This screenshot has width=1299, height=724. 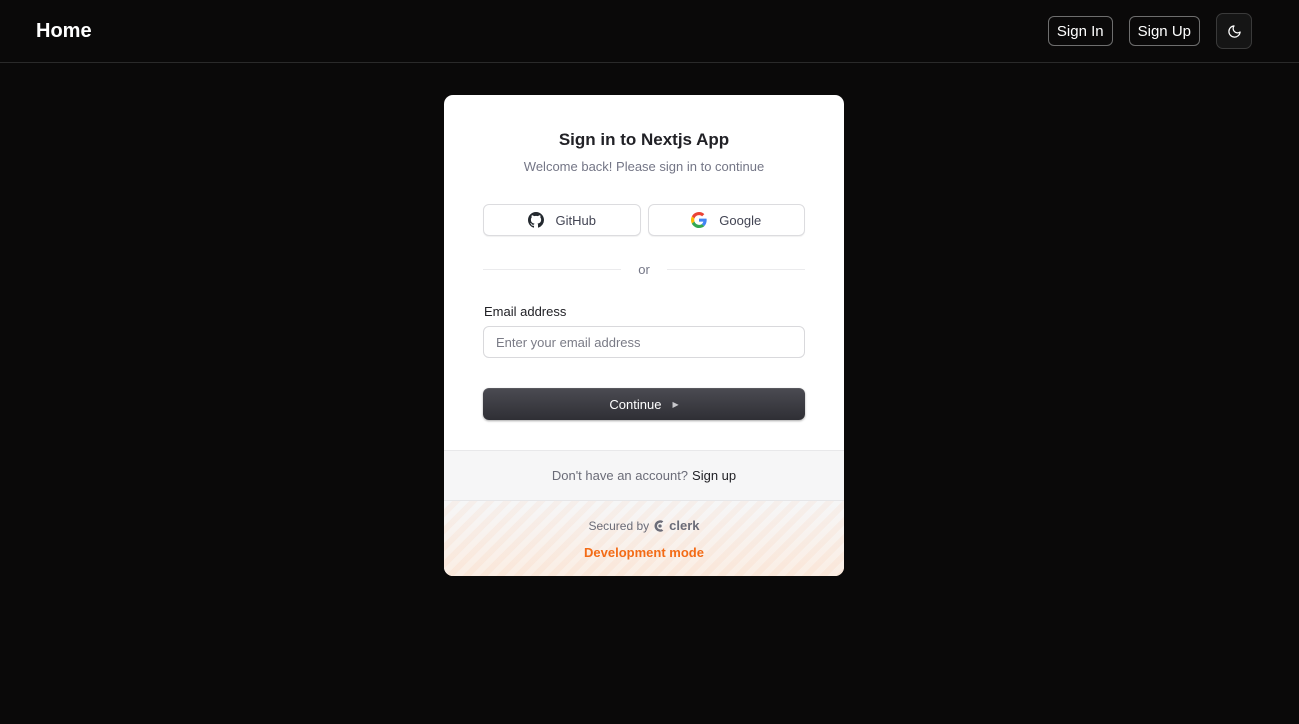 I want to click on moon-icon, so click(x=1234, y=31).